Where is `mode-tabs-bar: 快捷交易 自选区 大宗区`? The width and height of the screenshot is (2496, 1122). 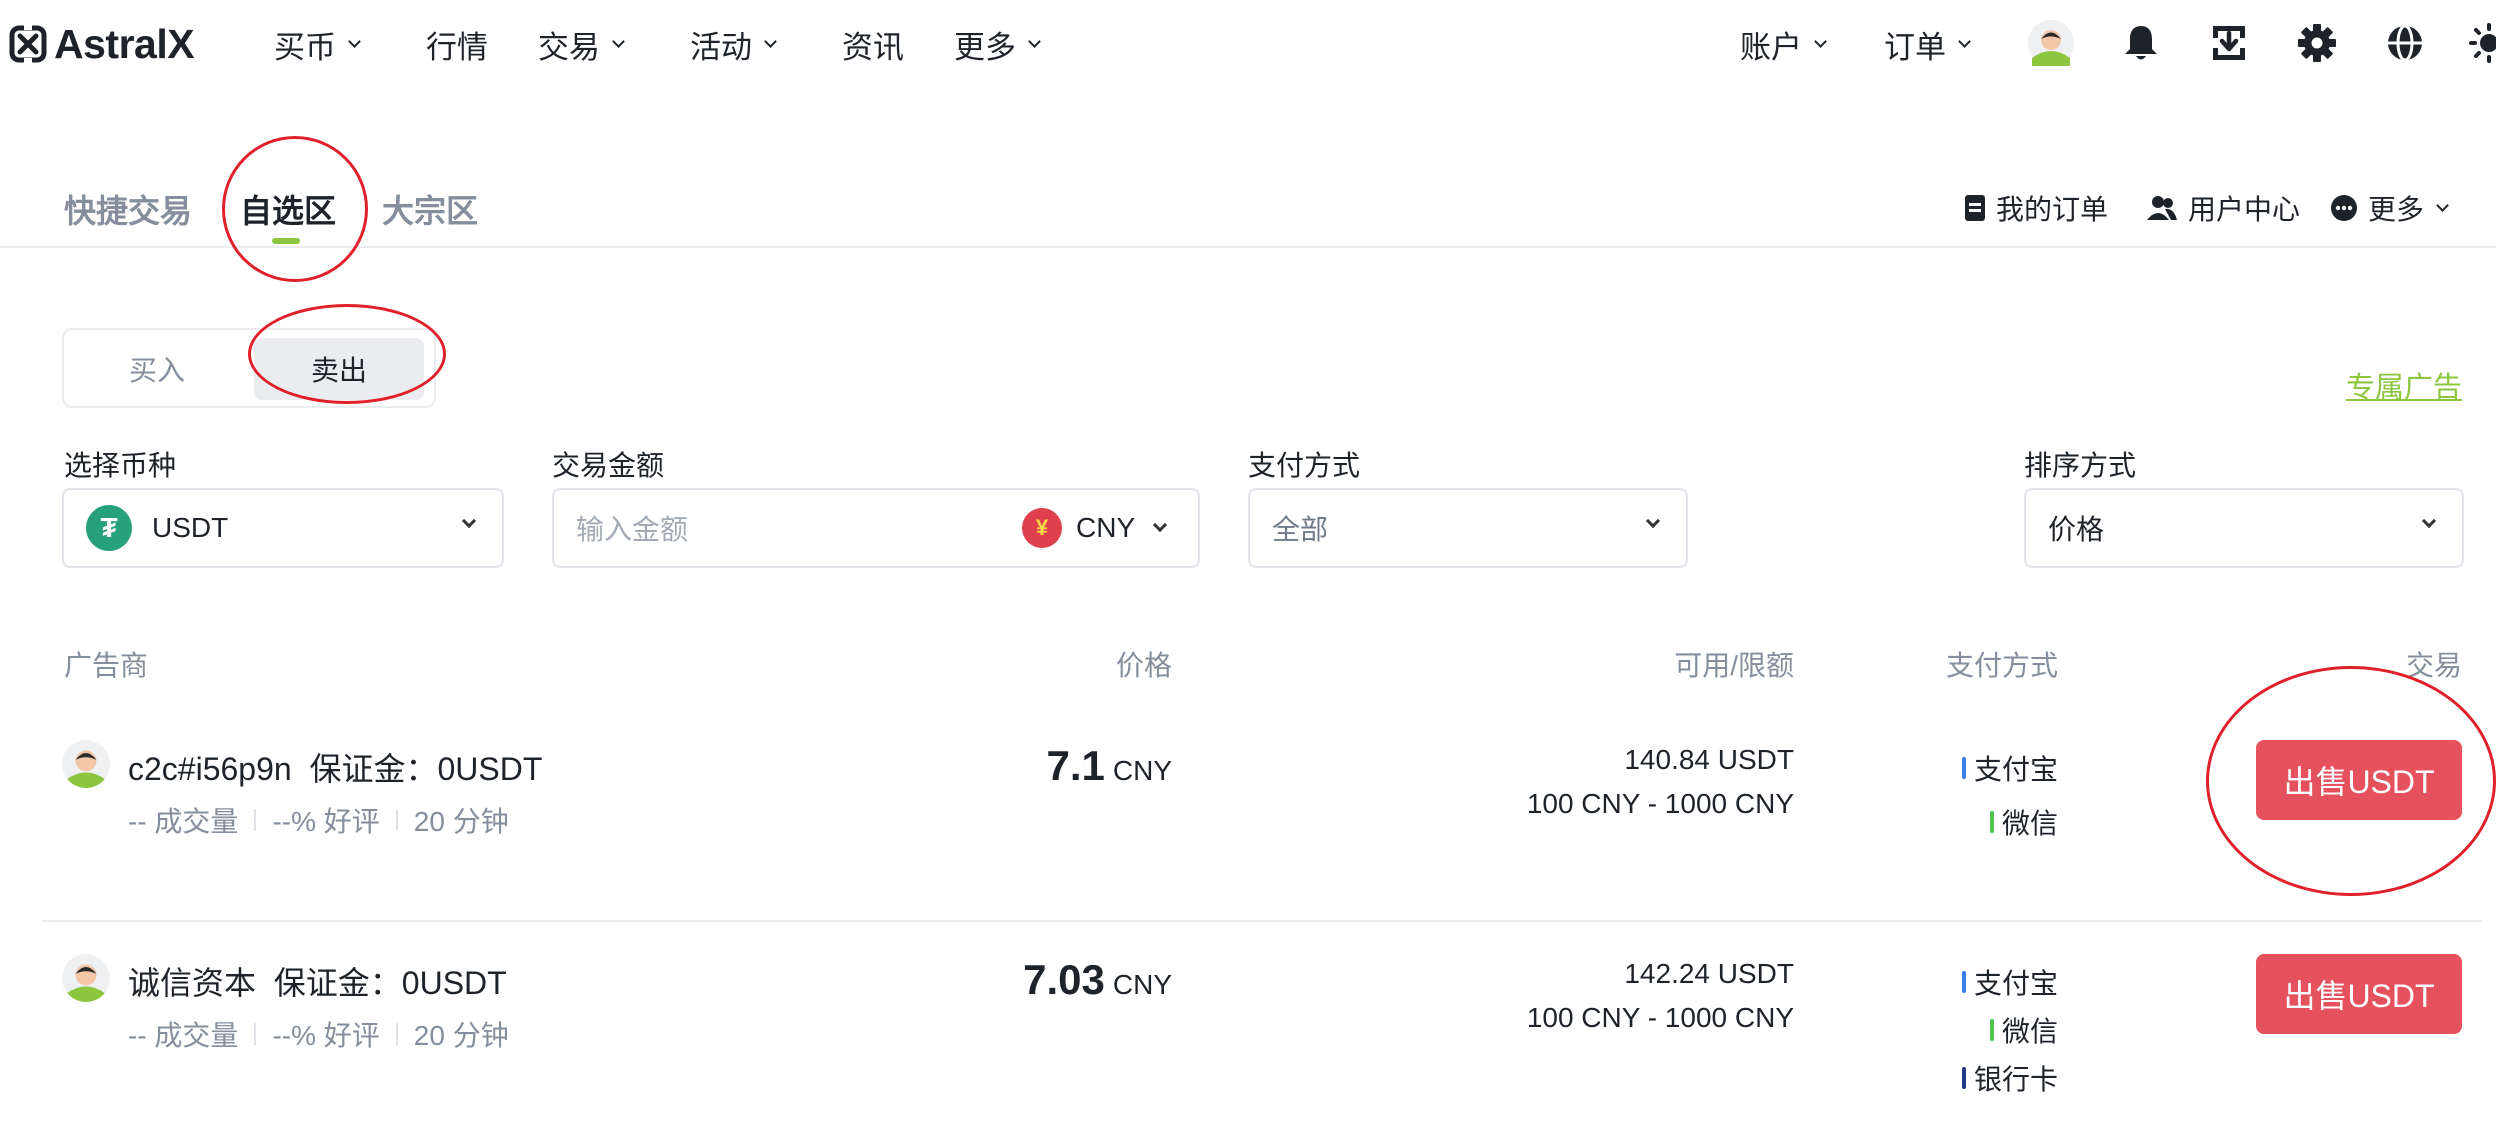 mode-tabs-bar: 快捷交易 自选区 大宗区 is located at coordinates (1248, 209).